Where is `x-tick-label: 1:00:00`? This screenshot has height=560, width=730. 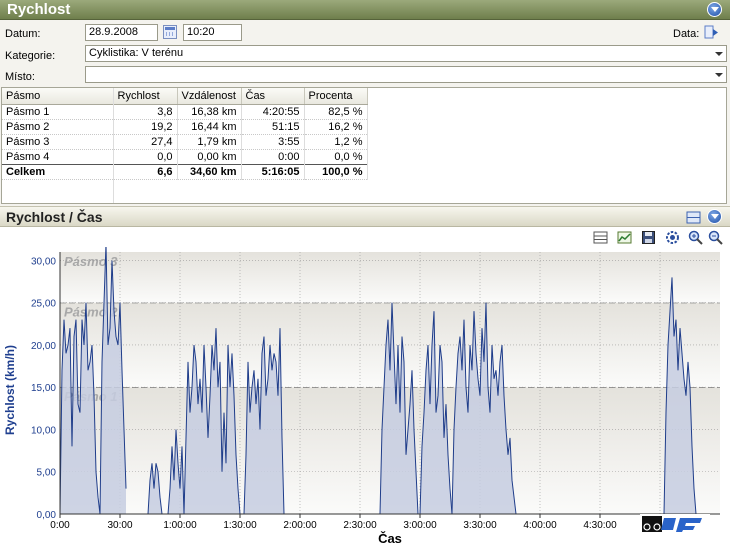 x-tick-label: 1:00:00 is located at coordinates (180, 525).